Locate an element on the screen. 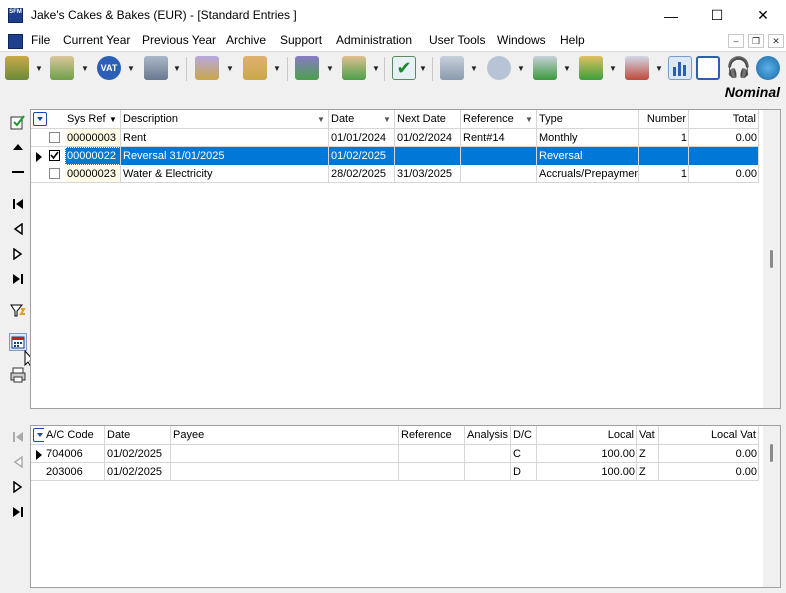 This screenshot has height=593, width=786. first-record-icon is located at coordinates (18, 204).